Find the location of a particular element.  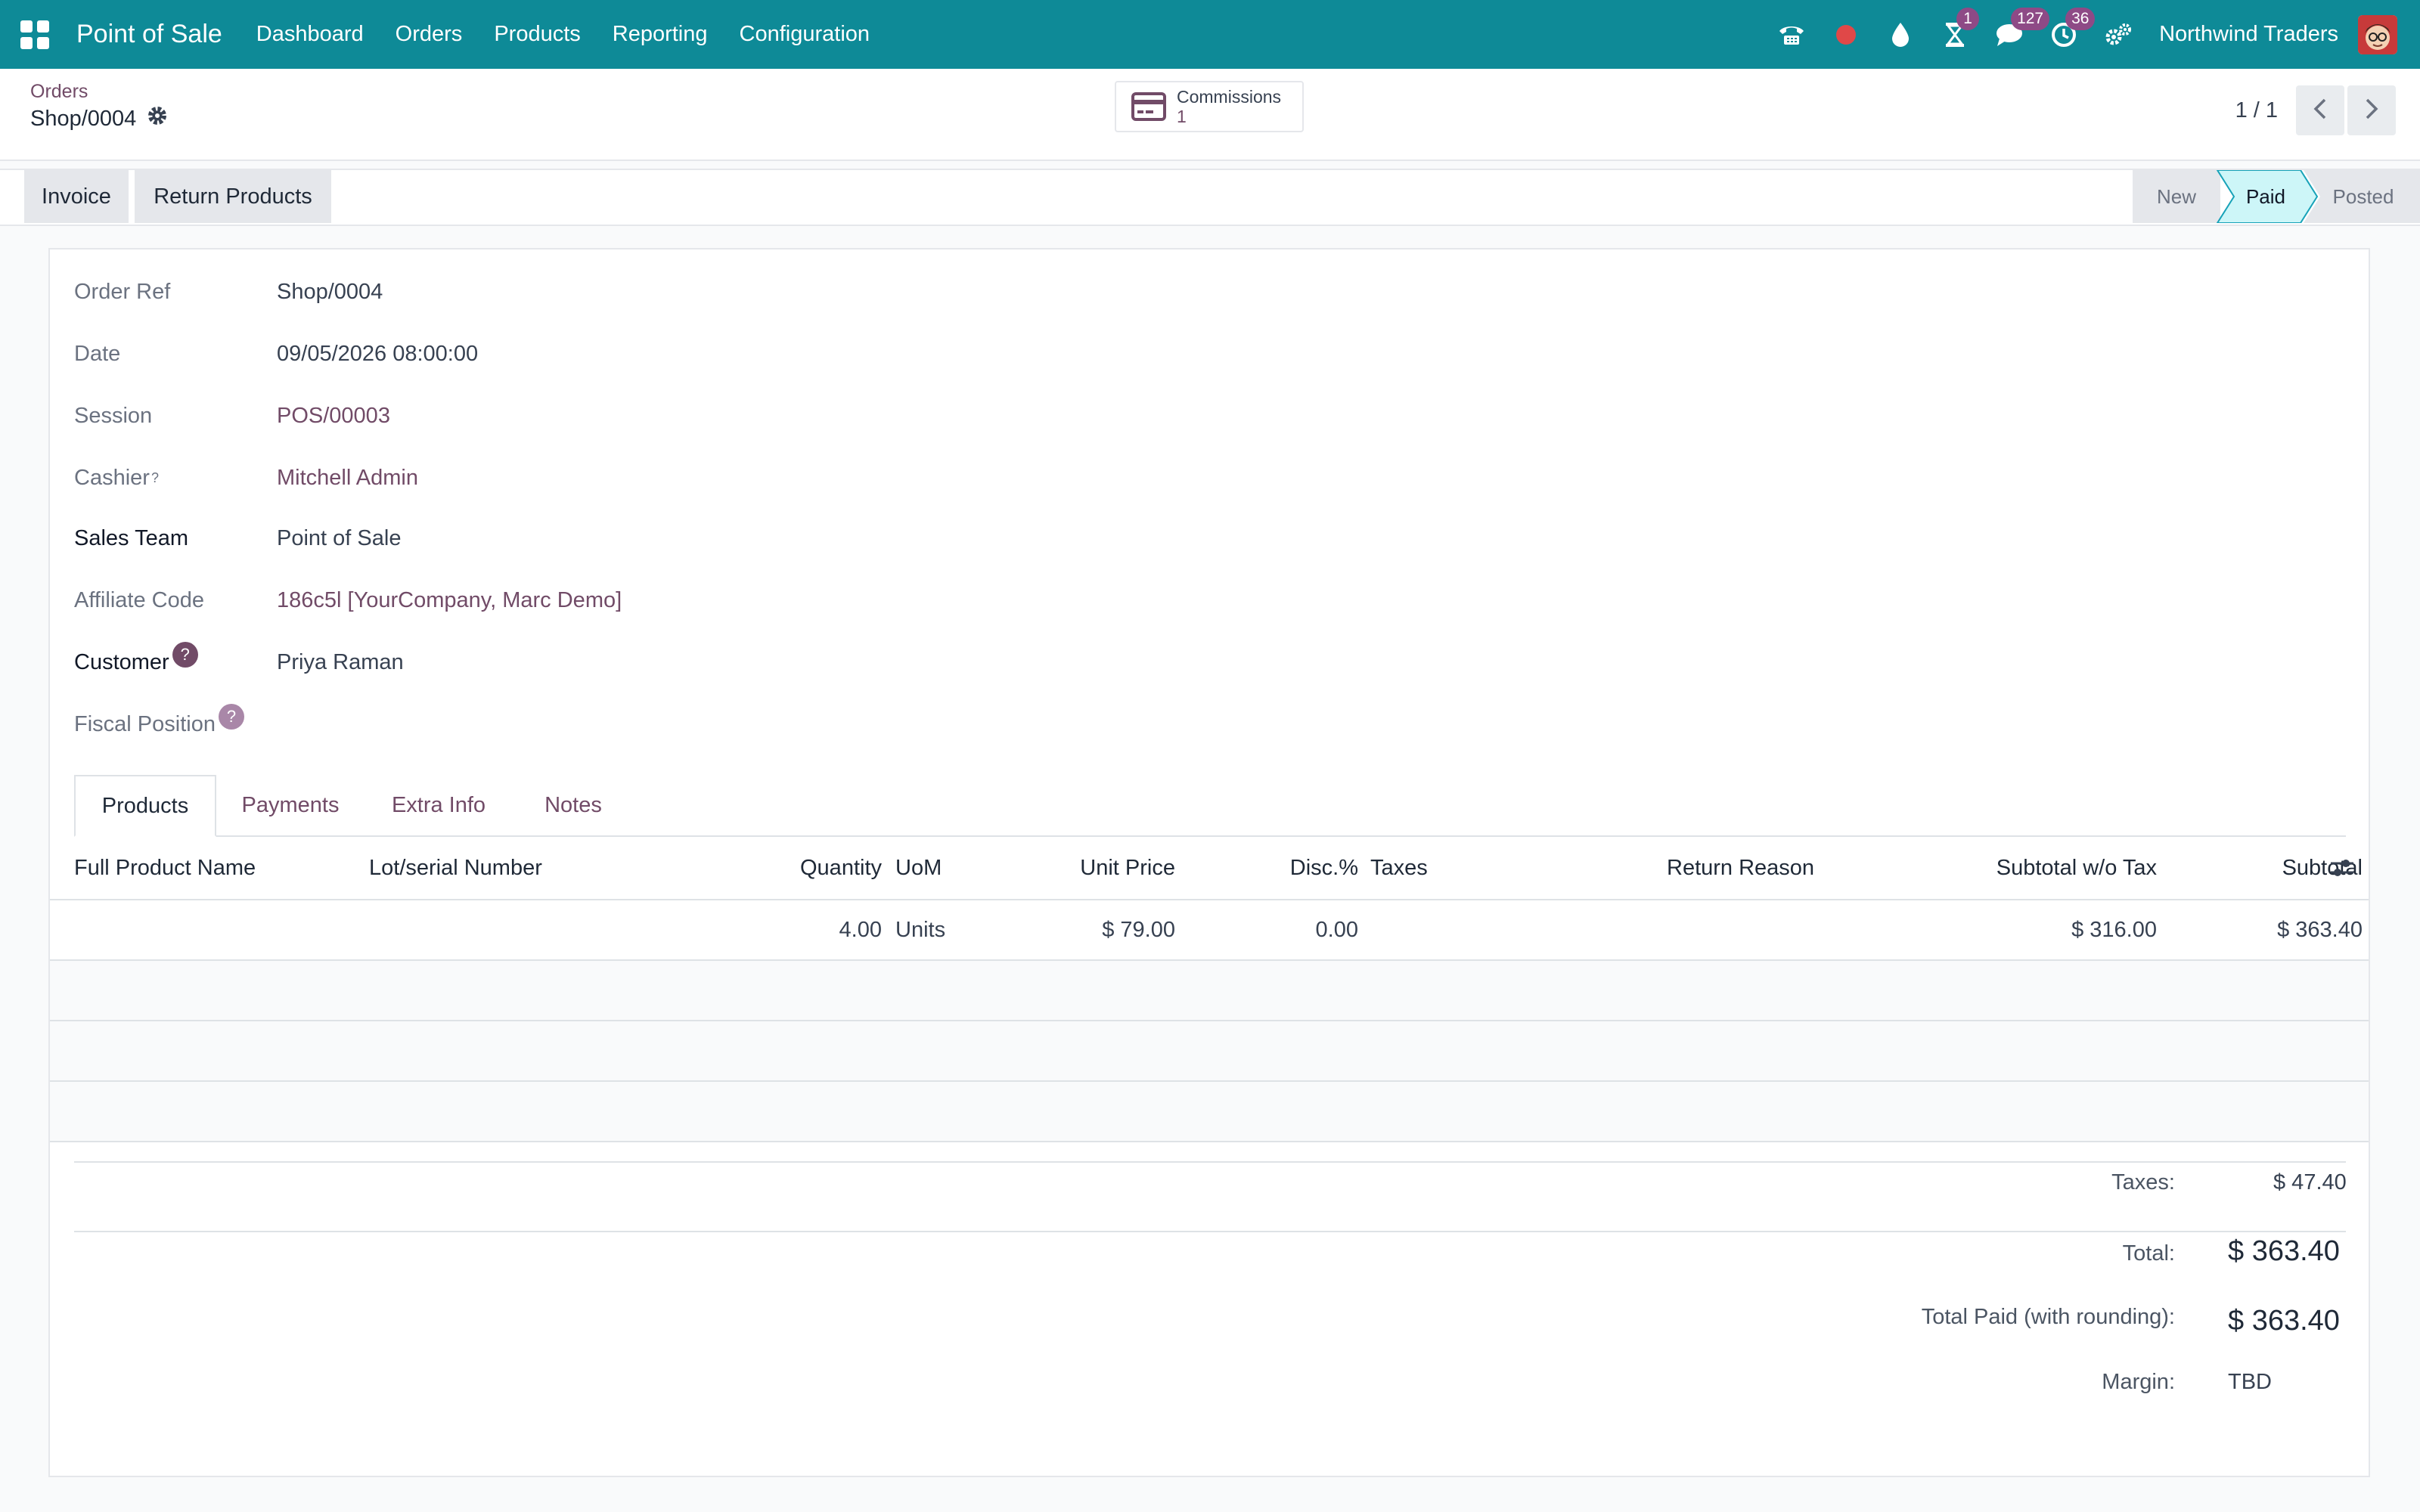

record-dot-icon is located at coordinates (1846, 34).